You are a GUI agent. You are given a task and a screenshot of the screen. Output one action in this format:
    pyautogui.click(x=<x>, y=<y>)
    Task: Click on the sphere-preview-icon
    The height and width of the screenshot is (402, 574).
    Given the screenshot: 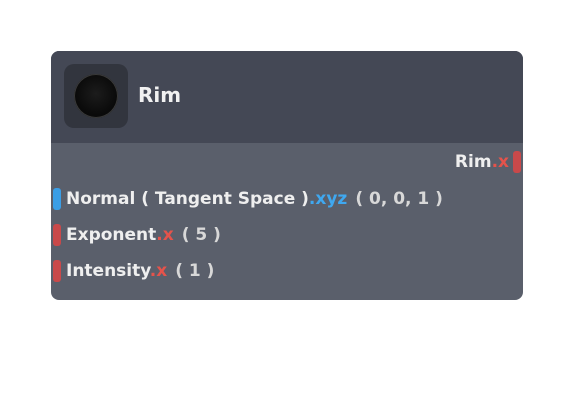 What is the action you would take?
    pyautogui.click(x=96, y=96)
    